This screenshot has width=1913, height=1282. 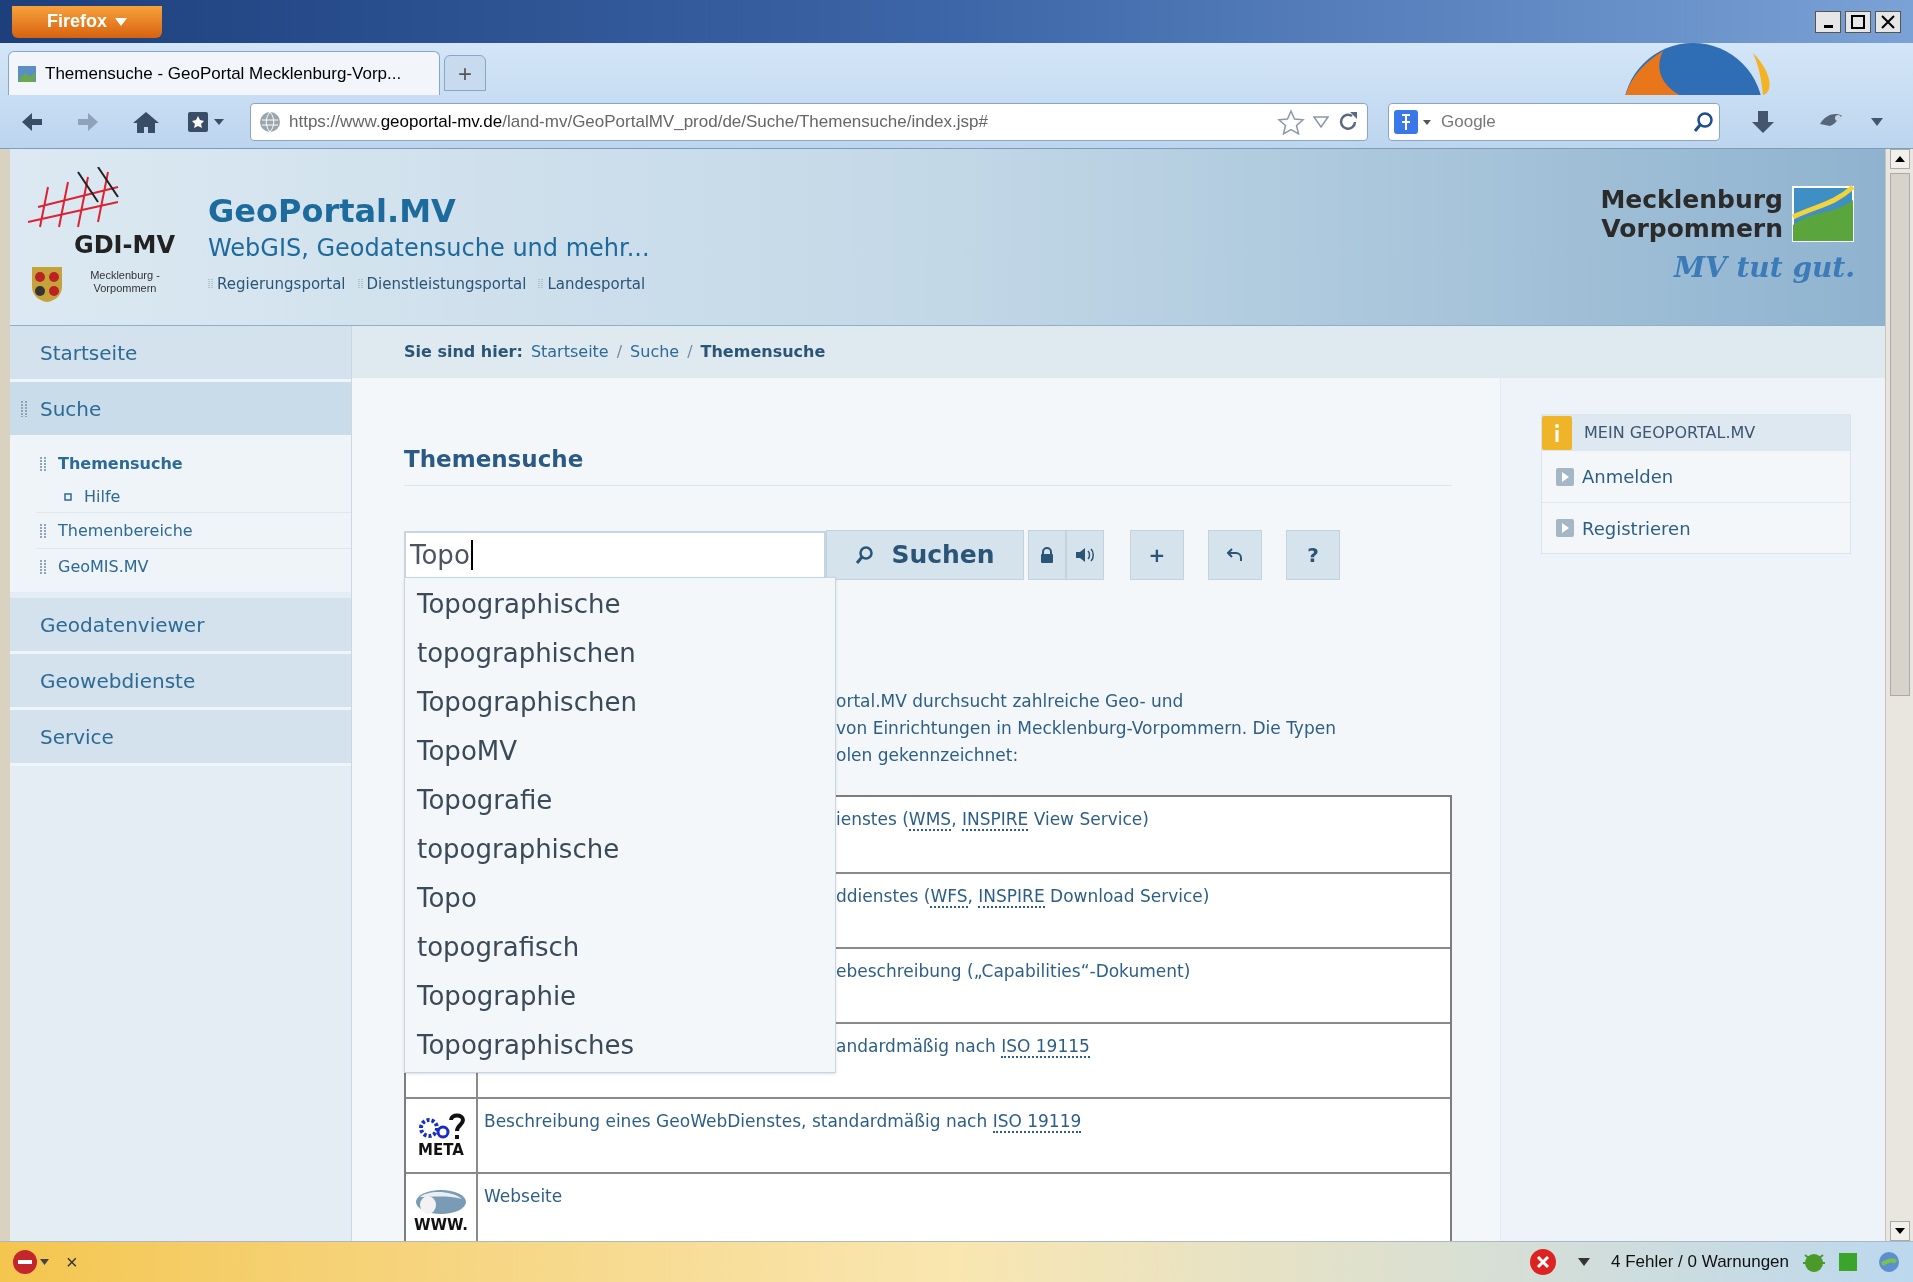 I want to click on home-icon, so click(x=146, y=122).